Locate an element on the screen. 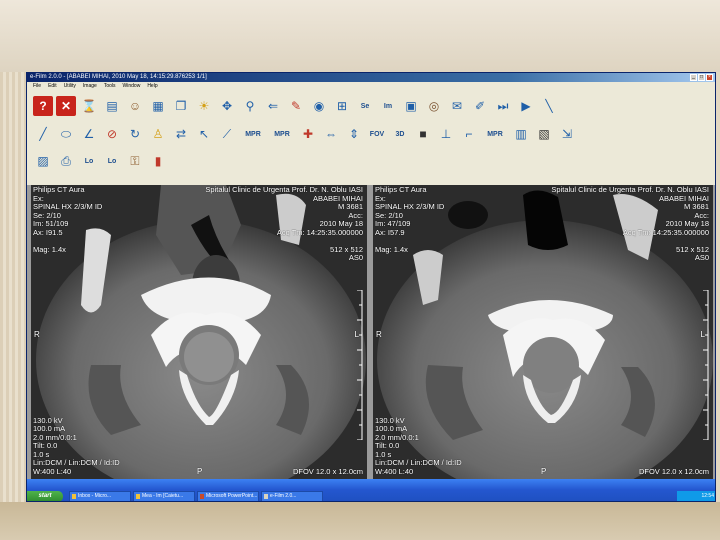  axis-icon: ⊥ is located at coordinates (446, 134).